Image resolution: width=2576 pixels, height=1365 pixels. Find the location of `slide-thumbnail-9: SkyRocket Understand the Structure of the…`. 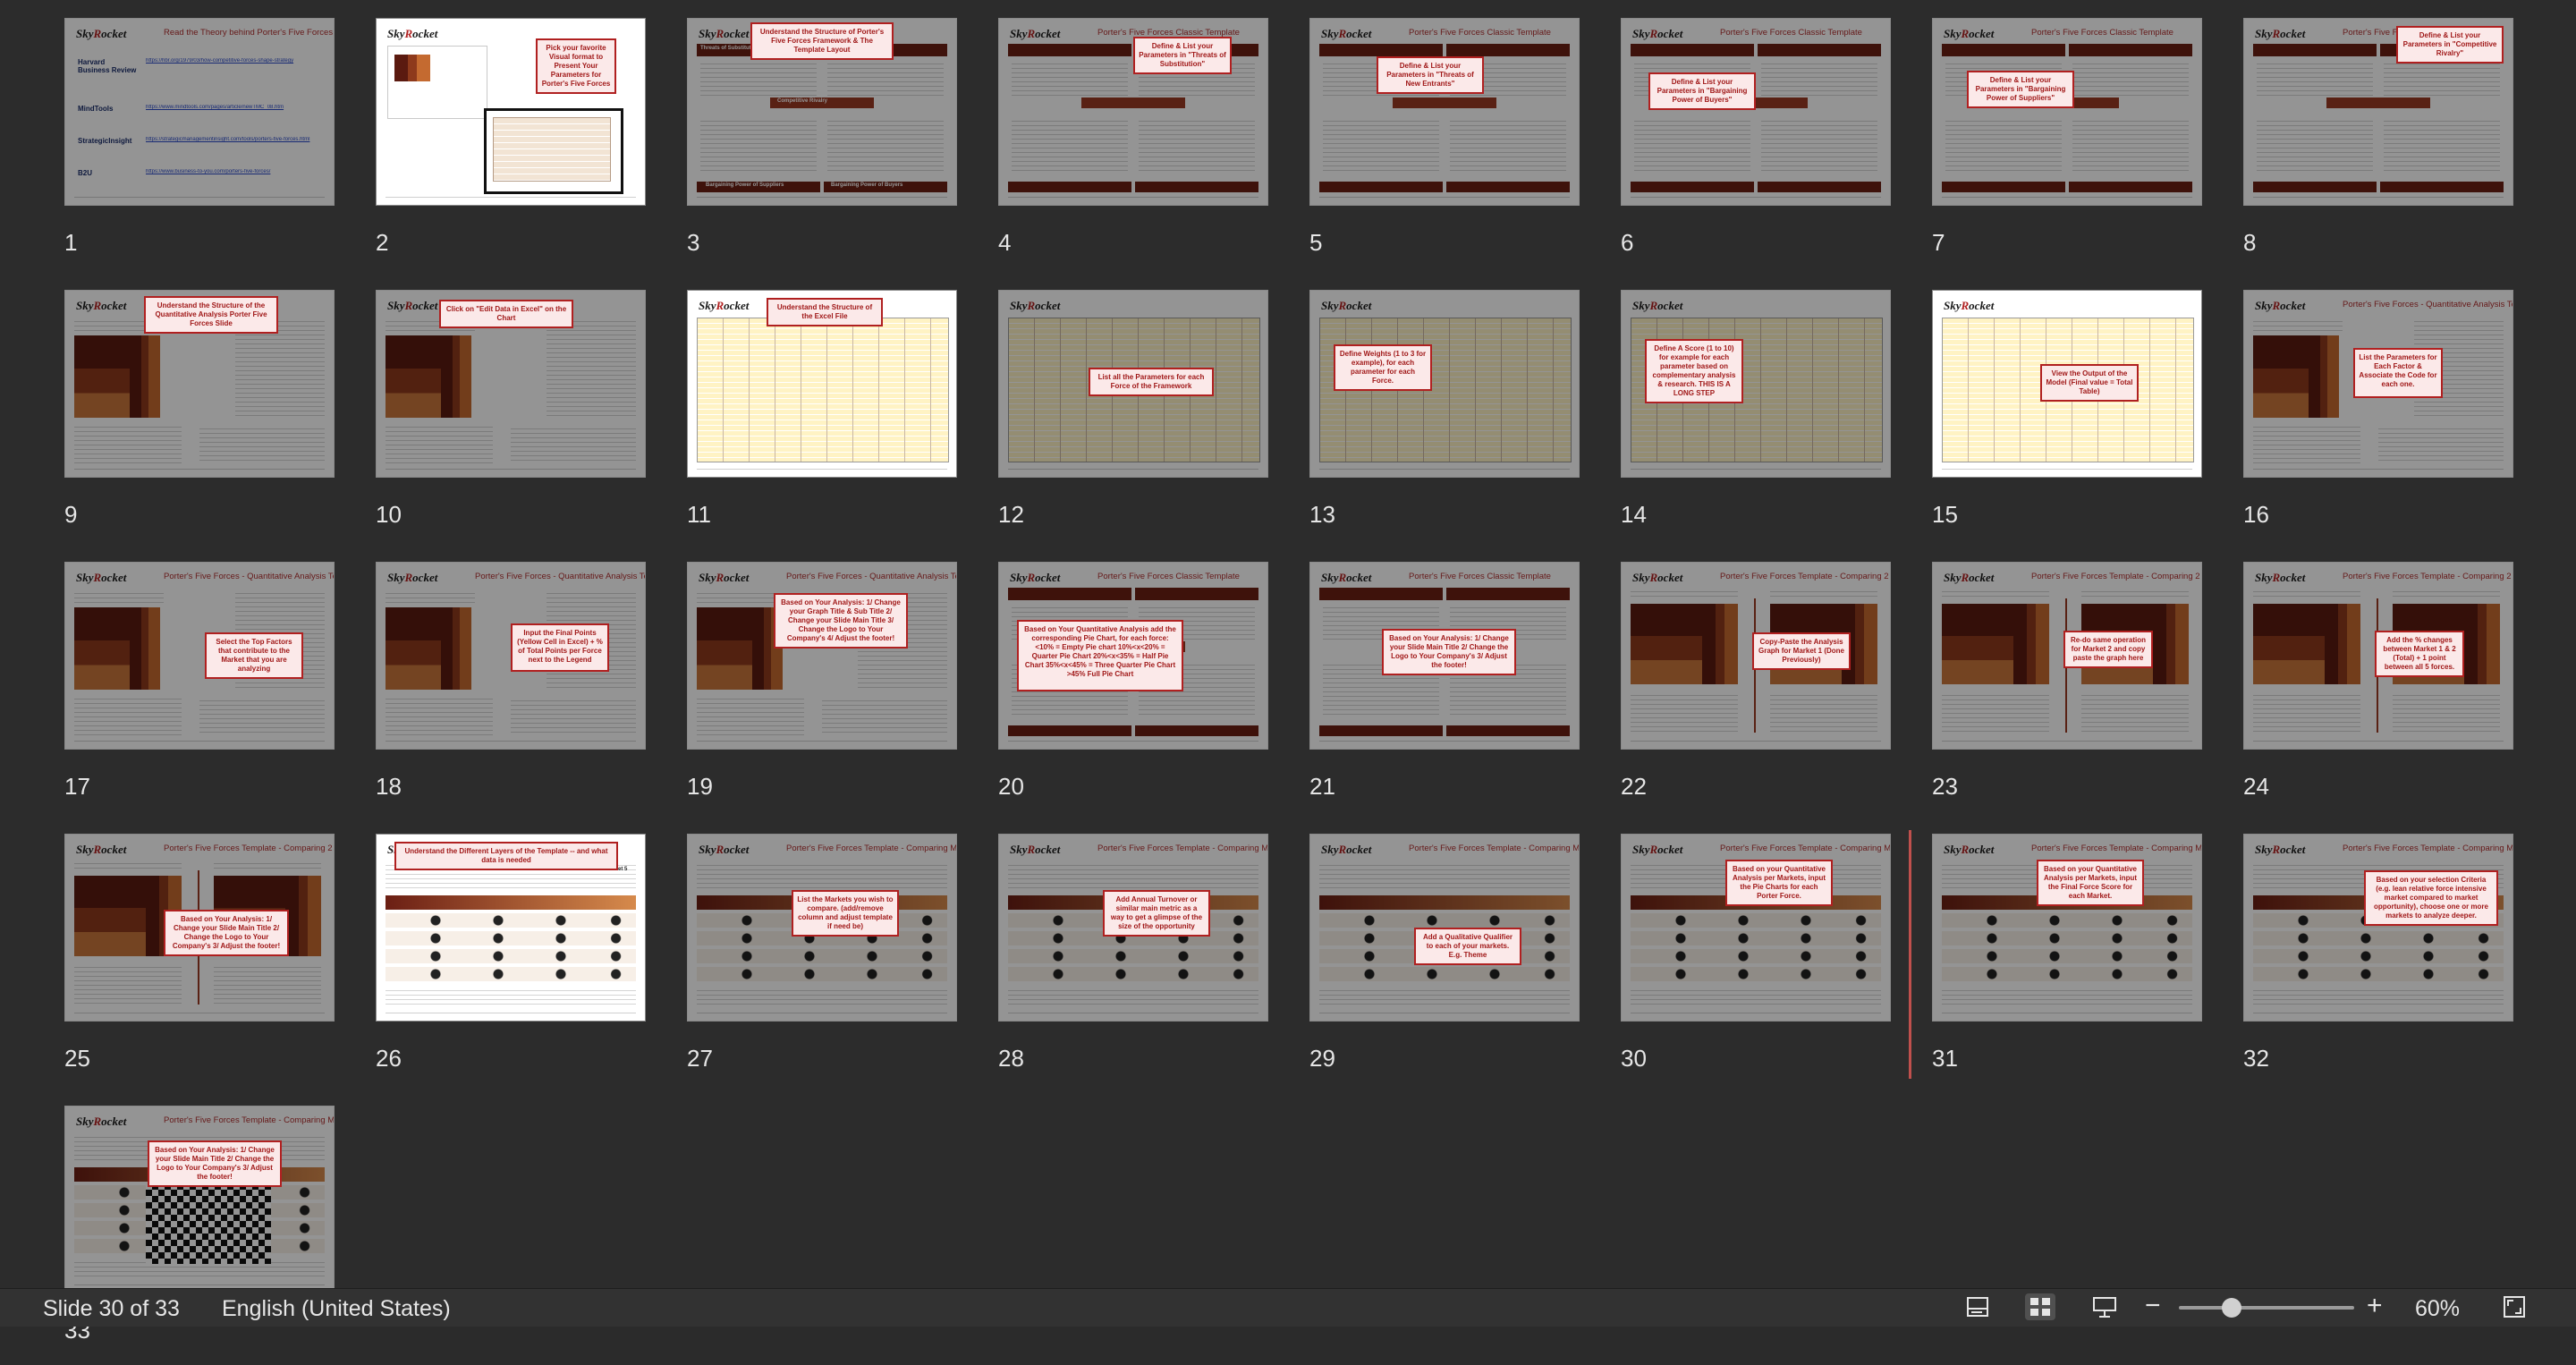

slide-thumbnail-9: SkyRocket Understand the Structure of the… is located at coordinates (199, 419).